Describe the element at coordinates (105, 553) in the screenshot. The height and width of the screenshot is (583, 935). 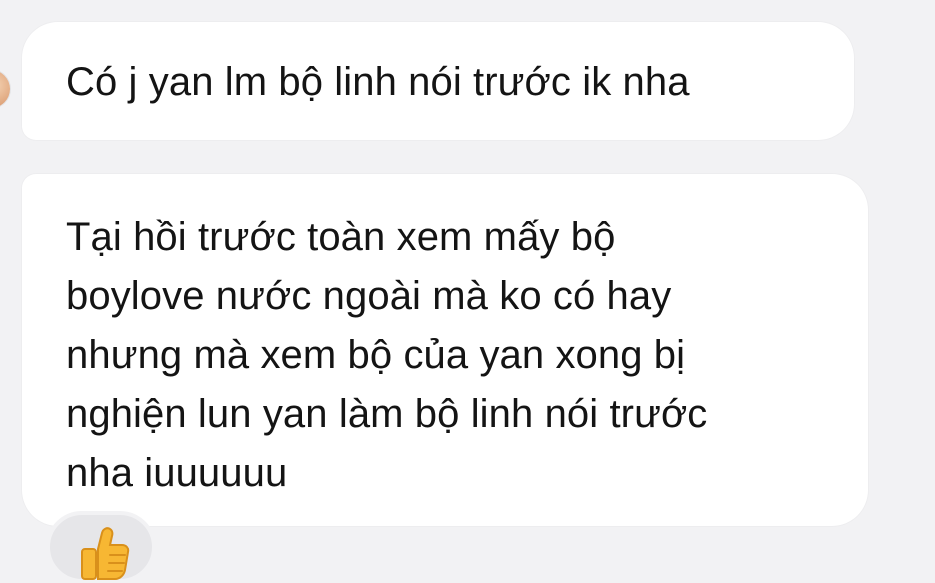
I see `thumbs-up-icon` at that location.